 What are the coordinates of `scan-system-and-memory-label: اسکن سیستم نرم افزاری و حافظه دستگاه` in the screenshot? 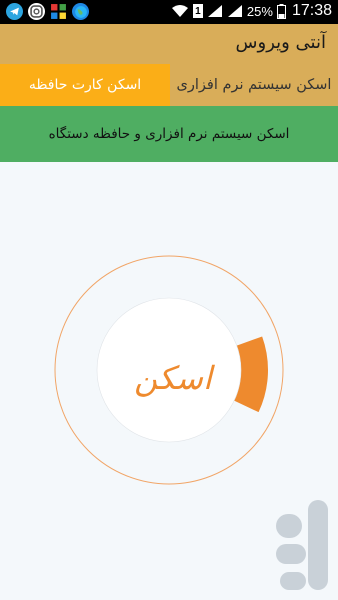 It's located at (169, 134).